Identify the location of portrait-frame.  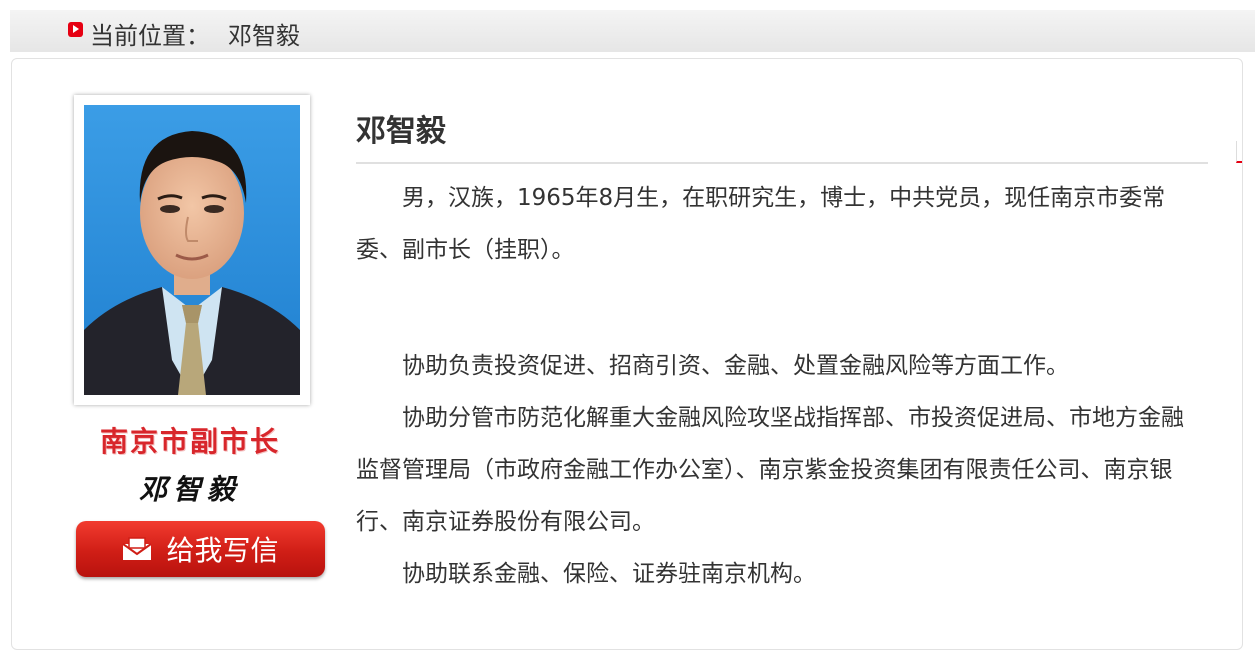
(192, 250).